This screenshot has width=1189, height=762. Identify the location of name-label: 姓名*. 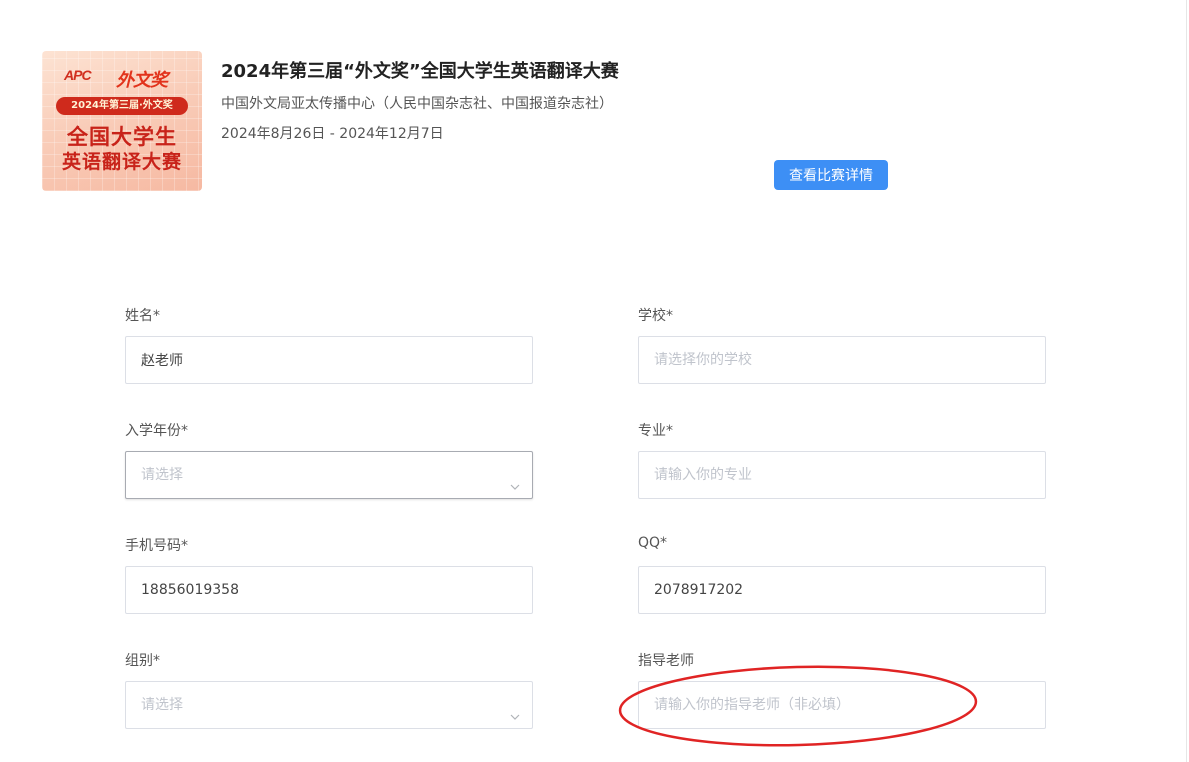
(142, 316).